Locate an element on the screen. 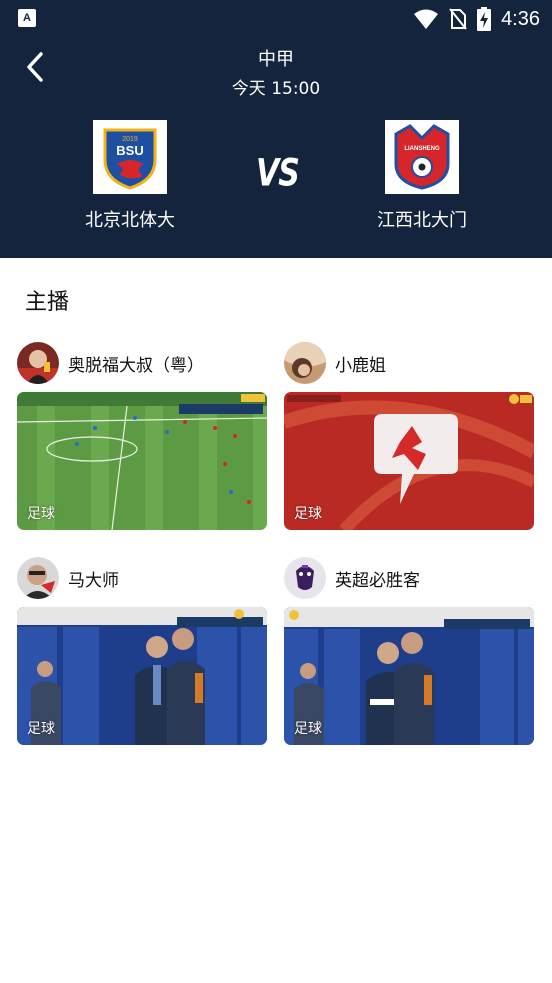  home-logo-year: 2019 is located at coordinates (130, 139).